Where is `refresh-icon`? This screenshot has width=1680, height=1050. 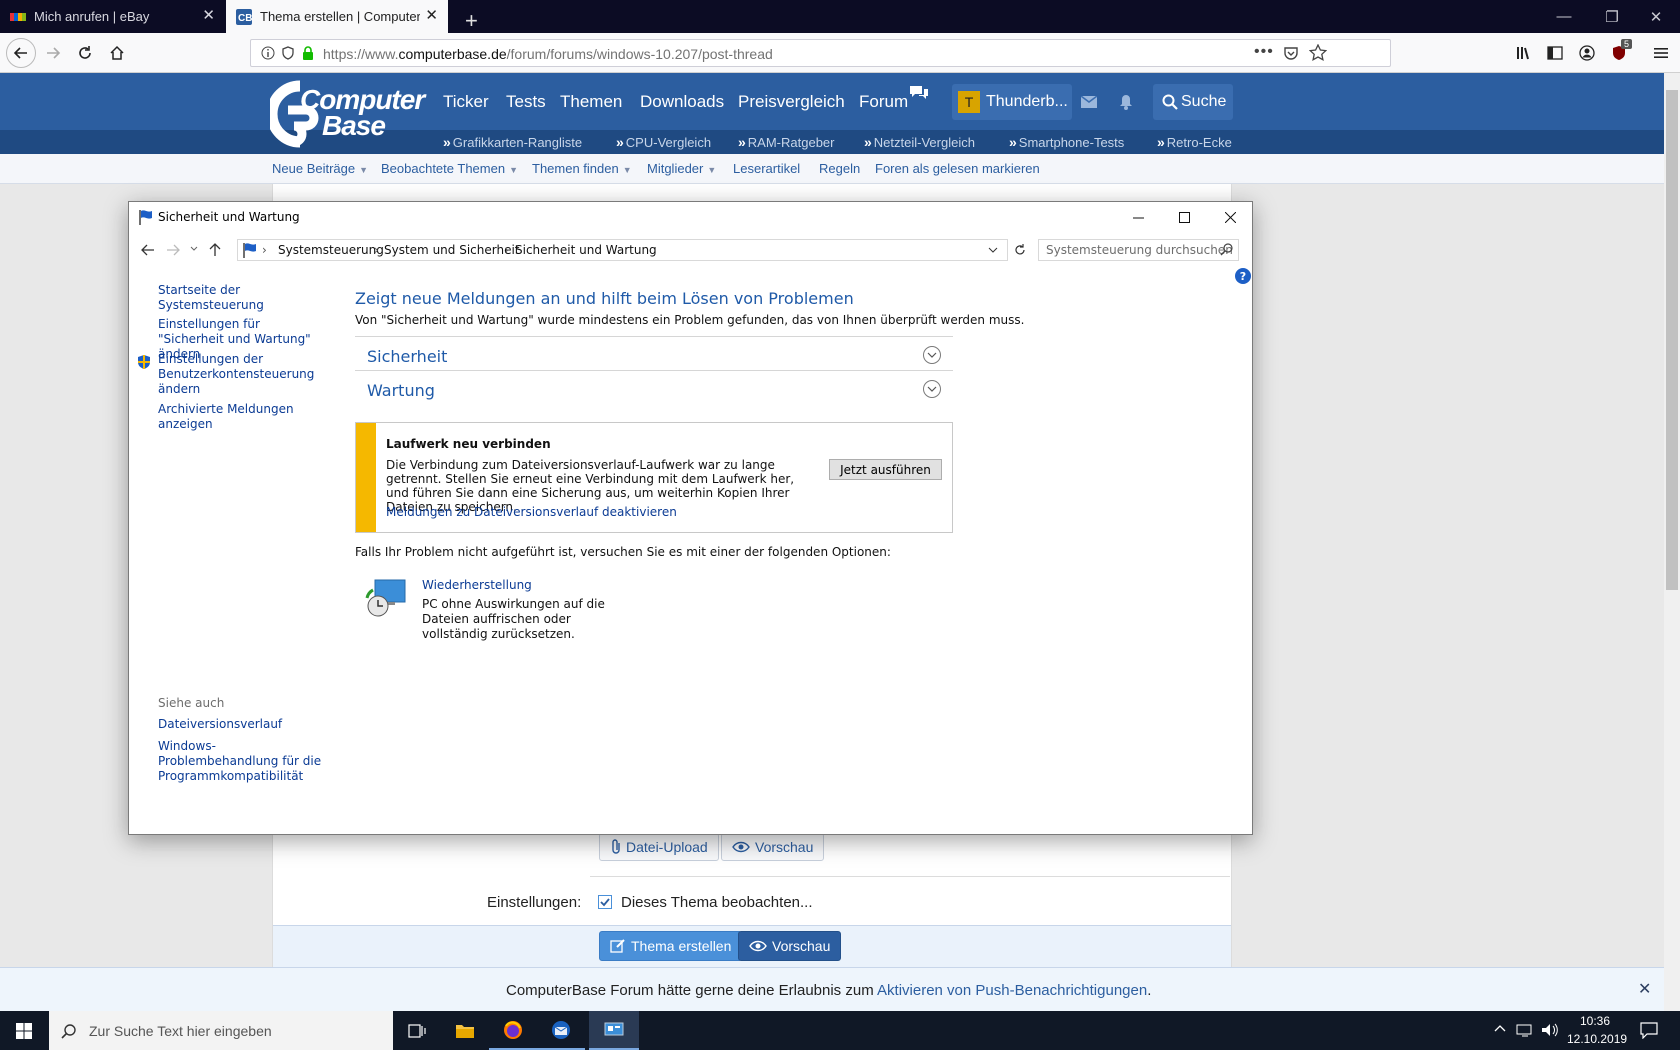 refresh-icon is located at coordinates (1020, 250).